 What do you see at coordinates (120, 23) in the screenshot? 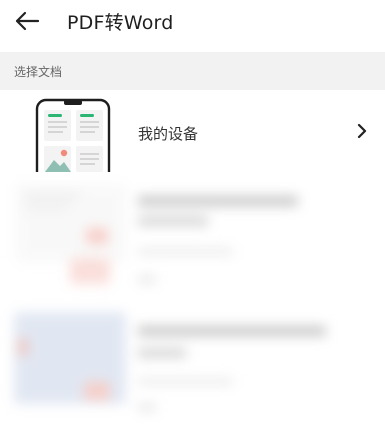
I see `page-title: PDF转Word` at bounding box center [120, 23].